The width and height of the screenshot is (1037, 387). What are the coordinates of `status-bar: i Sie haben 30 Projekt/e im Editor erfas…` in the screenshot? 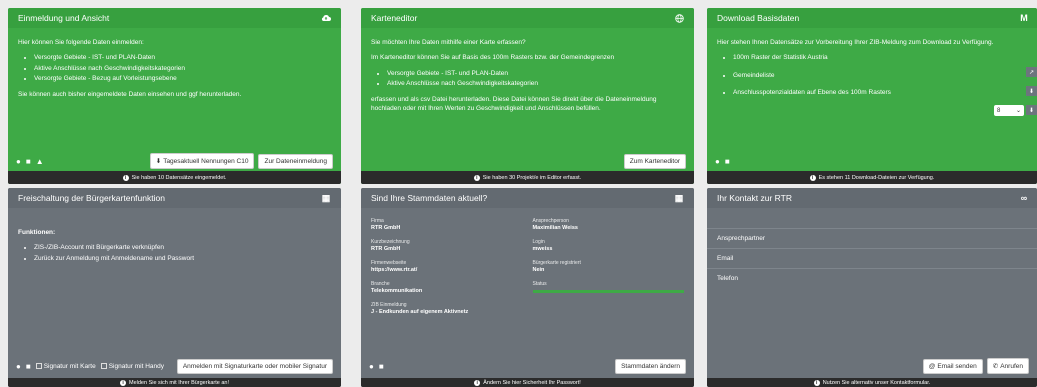 It's located at (527, 177).